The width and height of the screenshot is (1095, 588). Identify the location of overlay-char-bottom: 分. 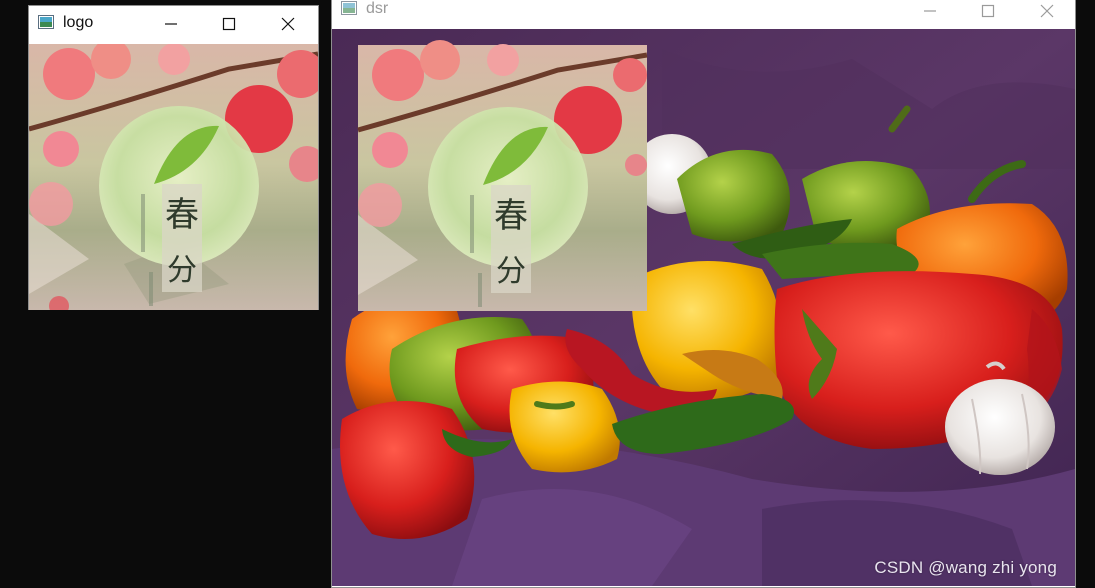
(511, 271).